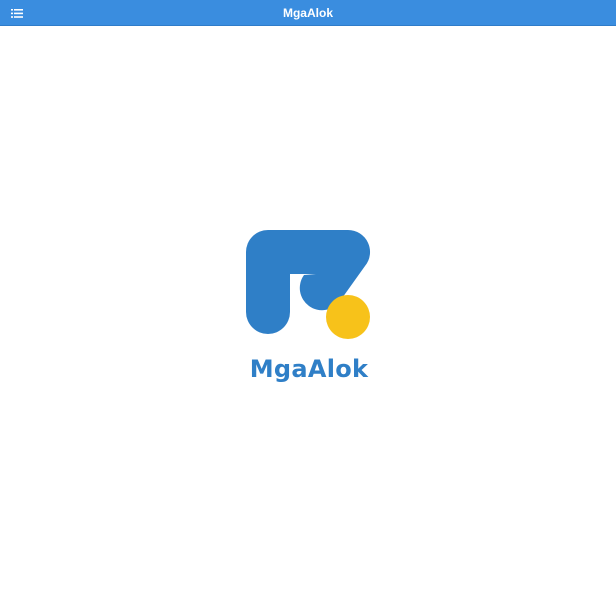  I want to click on list-menu-icon, so click(17, 13).